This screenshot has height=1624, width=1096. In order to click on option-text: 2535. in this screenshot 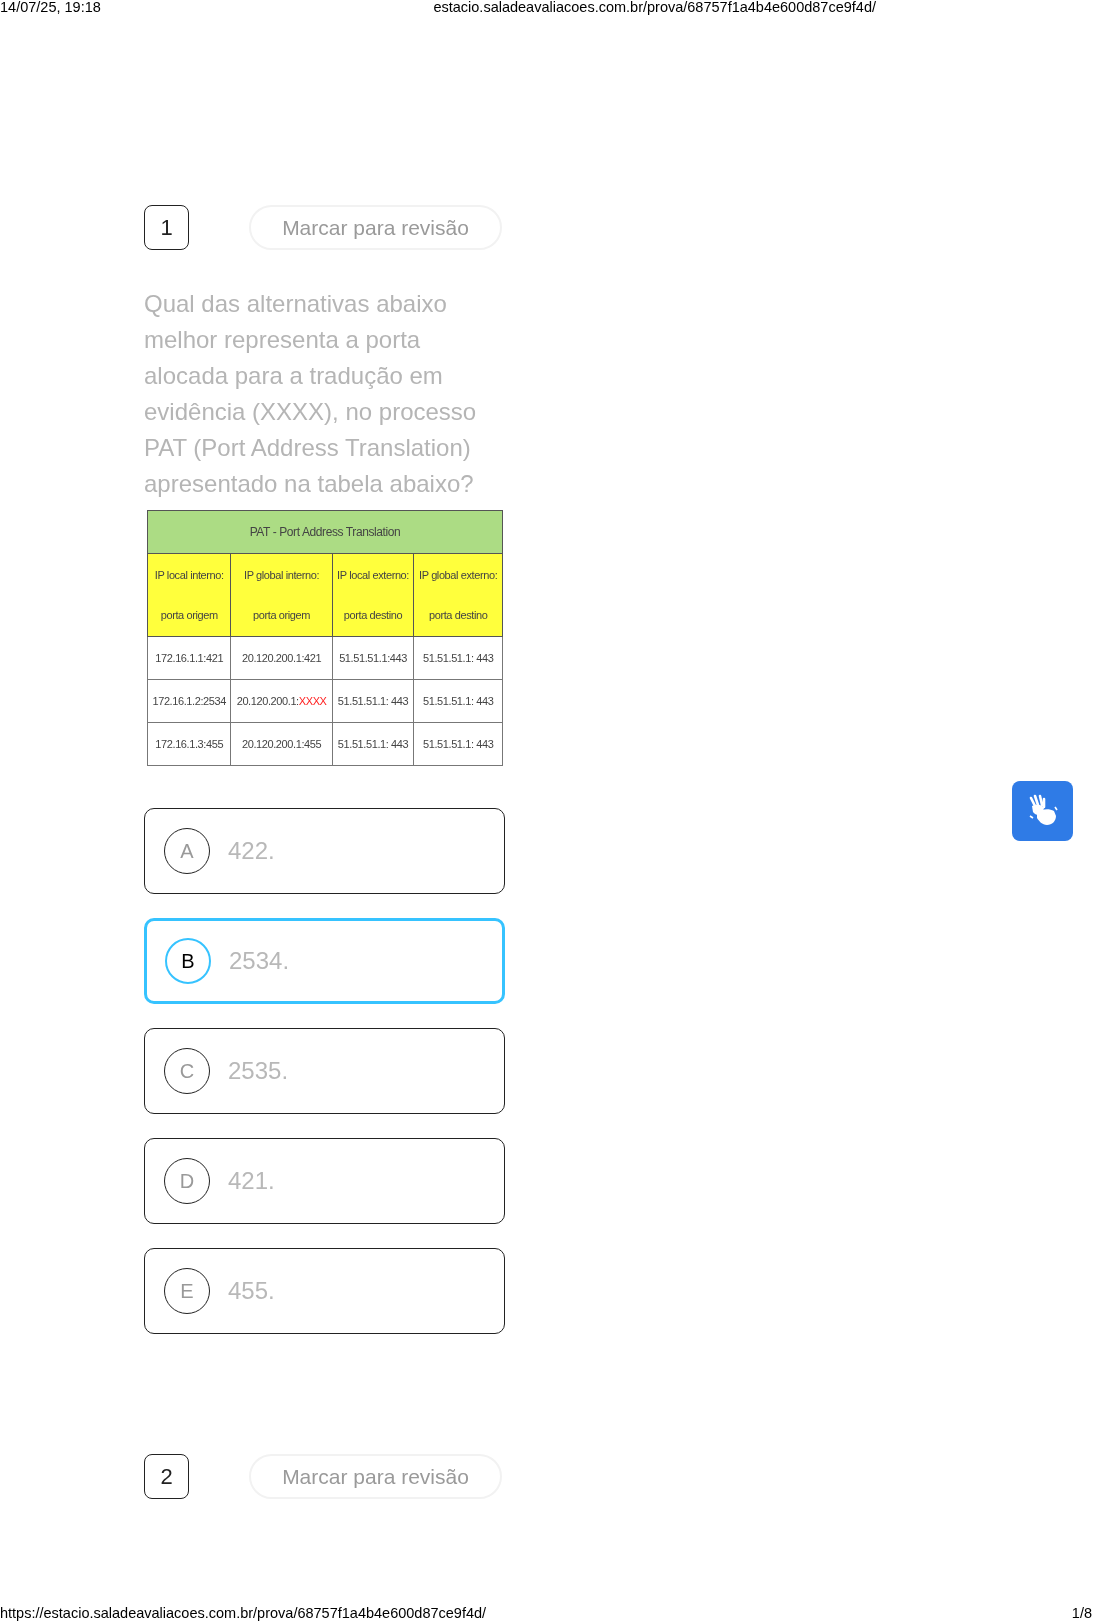, I will do `click(258, 1071)`.